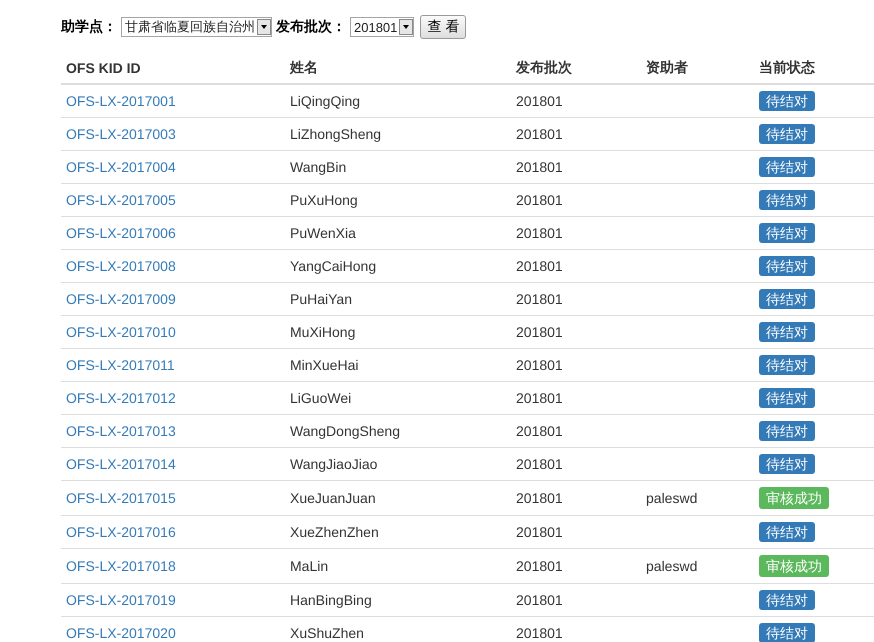 Image resolution: width=874 pixels, height=642 pixels. Describe the element at coordinates (318, 167) in the screenshot. I see `name-cell: WangBin` at that location.